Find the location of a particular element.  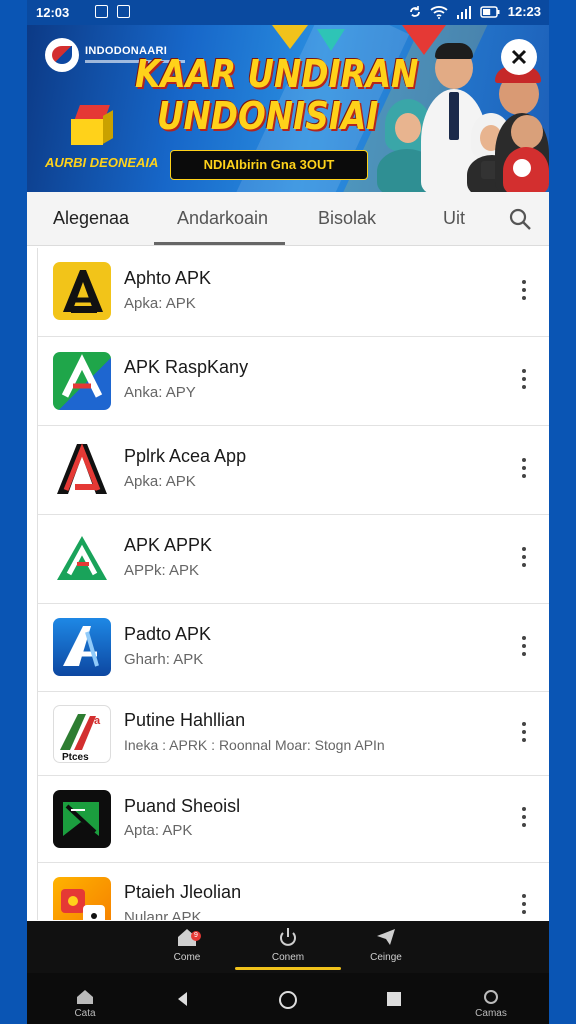

home-button is located at coordinates (288, 1001).